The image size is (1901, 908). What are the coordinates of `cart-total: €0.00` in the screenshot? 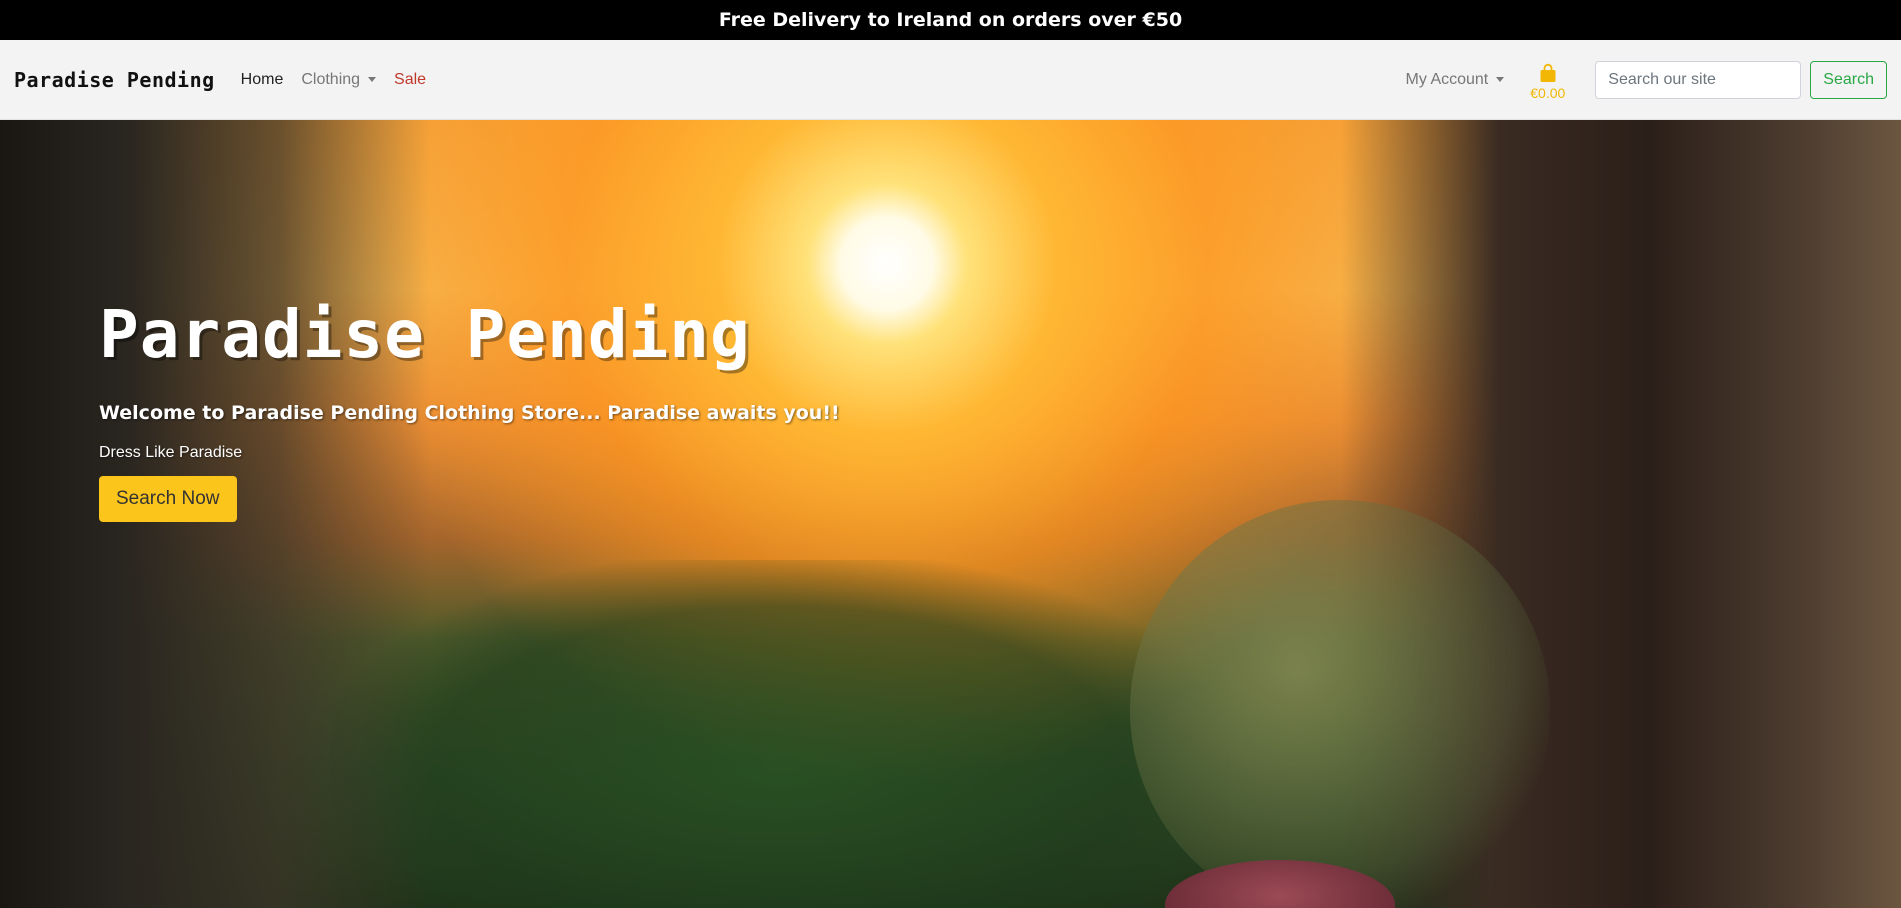 It's located at (1548, 92).